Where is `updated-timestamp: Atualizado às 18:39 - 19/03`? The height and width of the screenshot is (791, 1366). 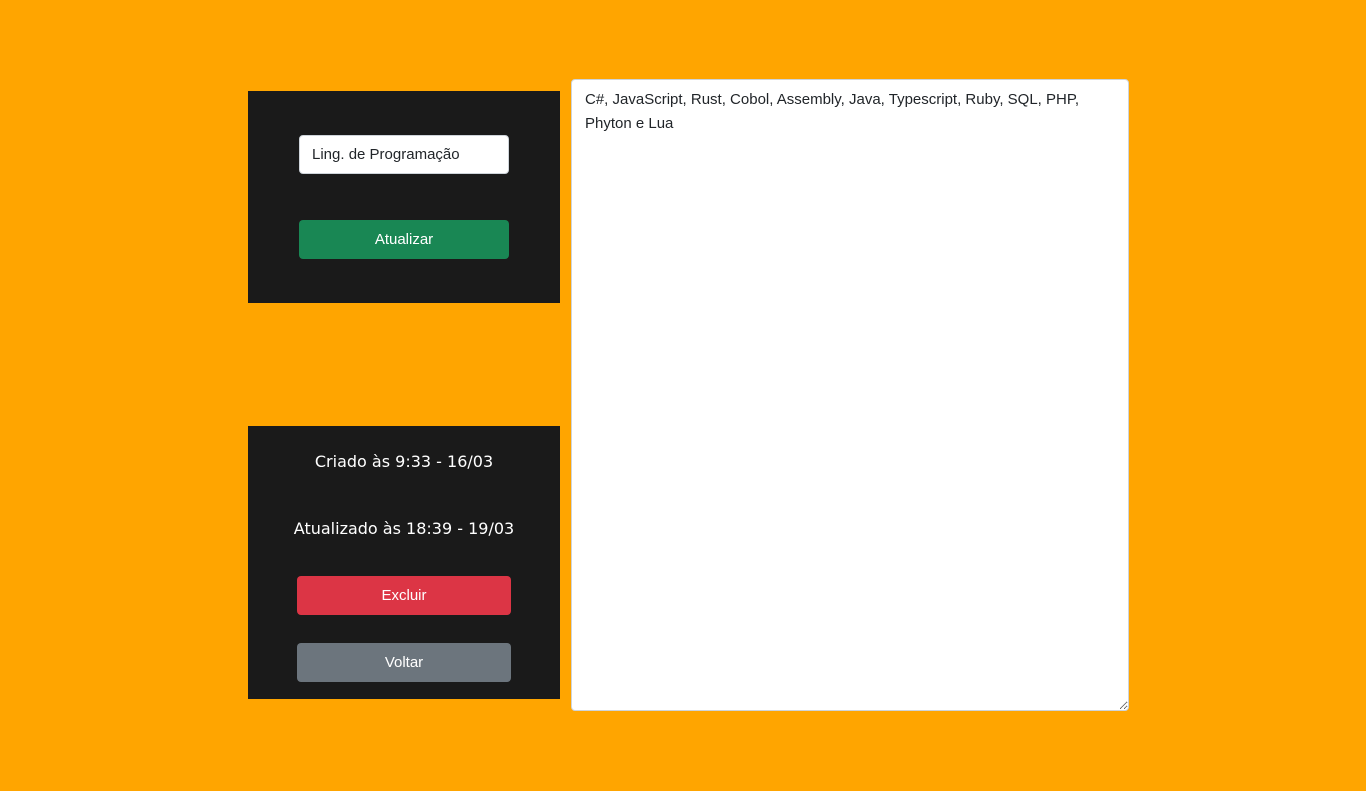 updated-timestamp: Atualizado às 18:39 - 19/03 is located at coordinates (404, 528).